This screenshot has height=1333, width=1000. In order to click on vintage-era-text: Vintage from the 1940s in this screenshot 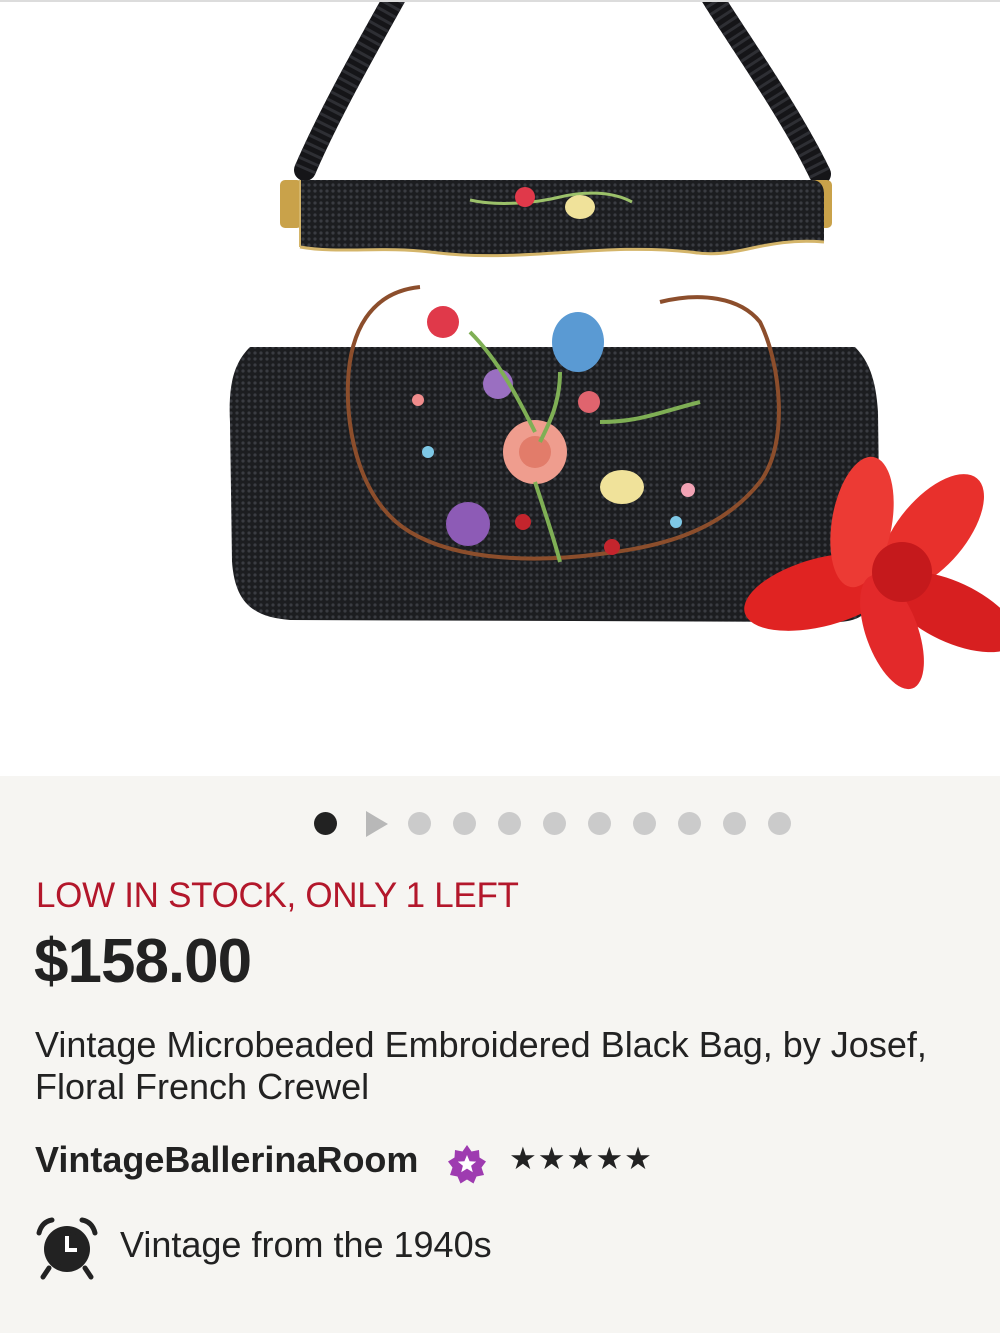, I will do `click(306, 1244)`.